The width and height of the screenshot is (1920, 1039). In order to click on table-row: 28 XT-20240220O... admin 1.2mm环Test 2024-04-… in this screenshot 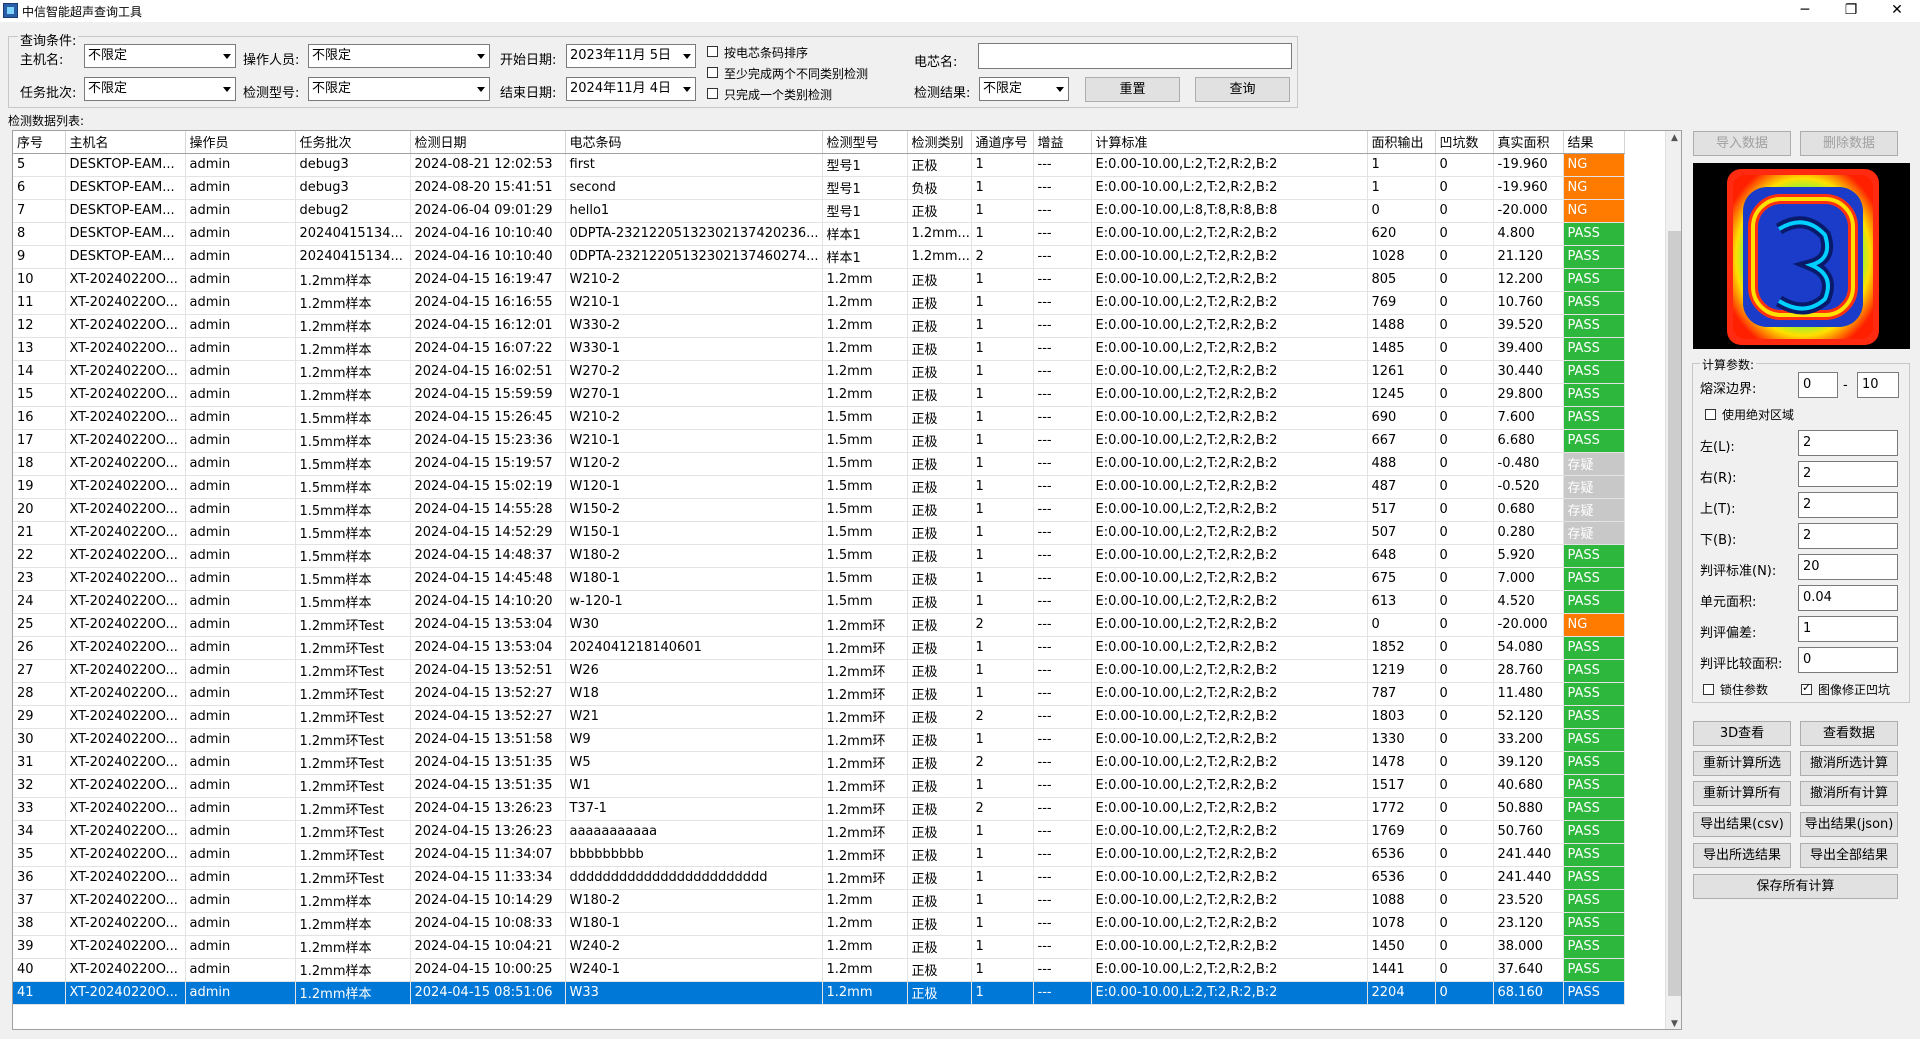, I will do `click(819, 694)`.